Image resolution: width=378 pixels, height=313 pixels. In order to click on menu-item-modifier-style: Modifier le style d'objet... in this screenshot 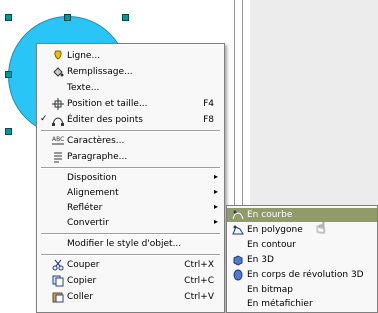, I will do `click(130, 244)`.